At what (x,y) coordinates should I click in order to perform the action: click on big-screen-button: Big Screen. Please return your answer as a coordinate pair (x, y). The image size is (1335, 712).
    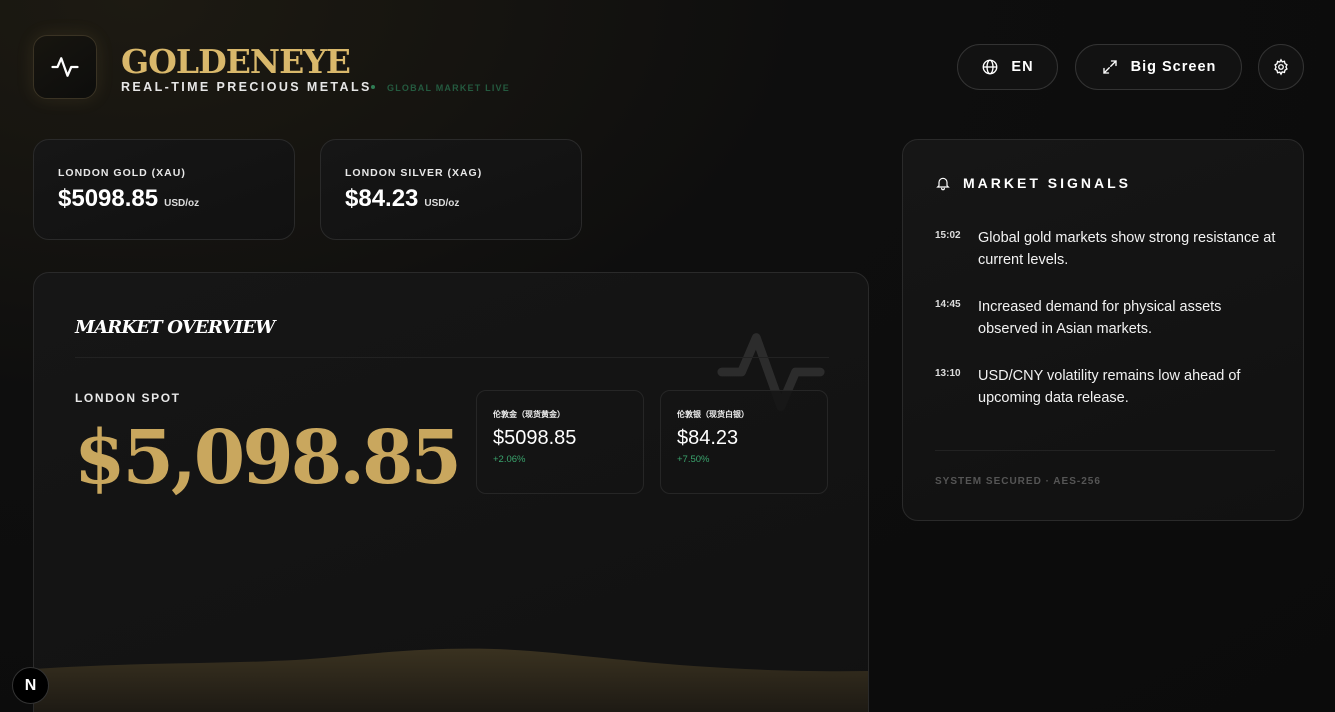
    Looking at the image, I should click on (1158, 67).